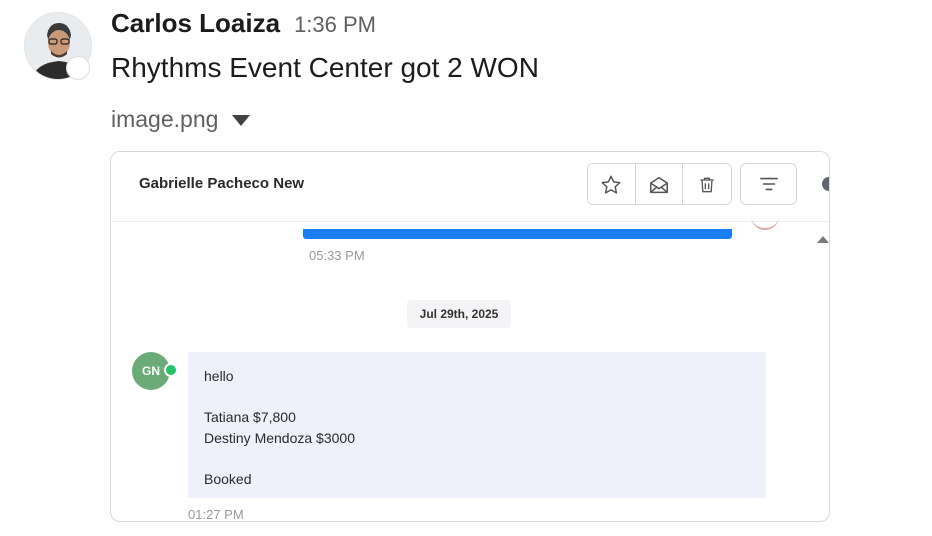  I want to click on message-header: Carlos Loaiza 1:36 PM, so click(243, 23).